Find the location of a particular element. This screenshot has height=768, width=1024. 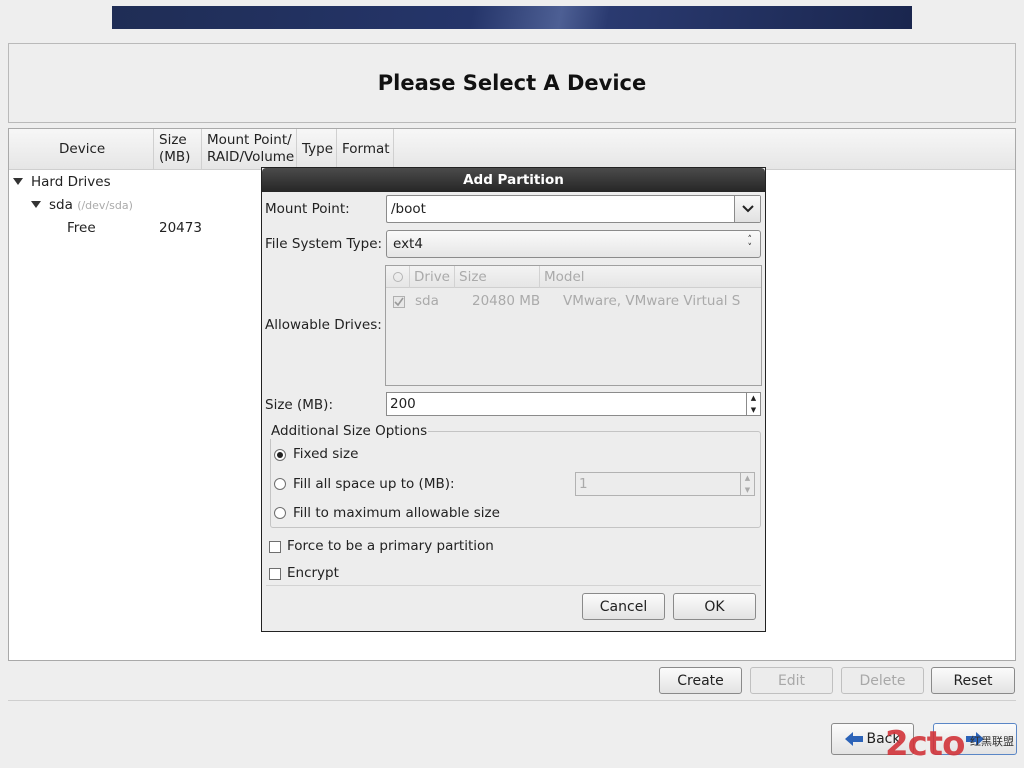

tree-row-label: sda is located at coordinates (61, 205).